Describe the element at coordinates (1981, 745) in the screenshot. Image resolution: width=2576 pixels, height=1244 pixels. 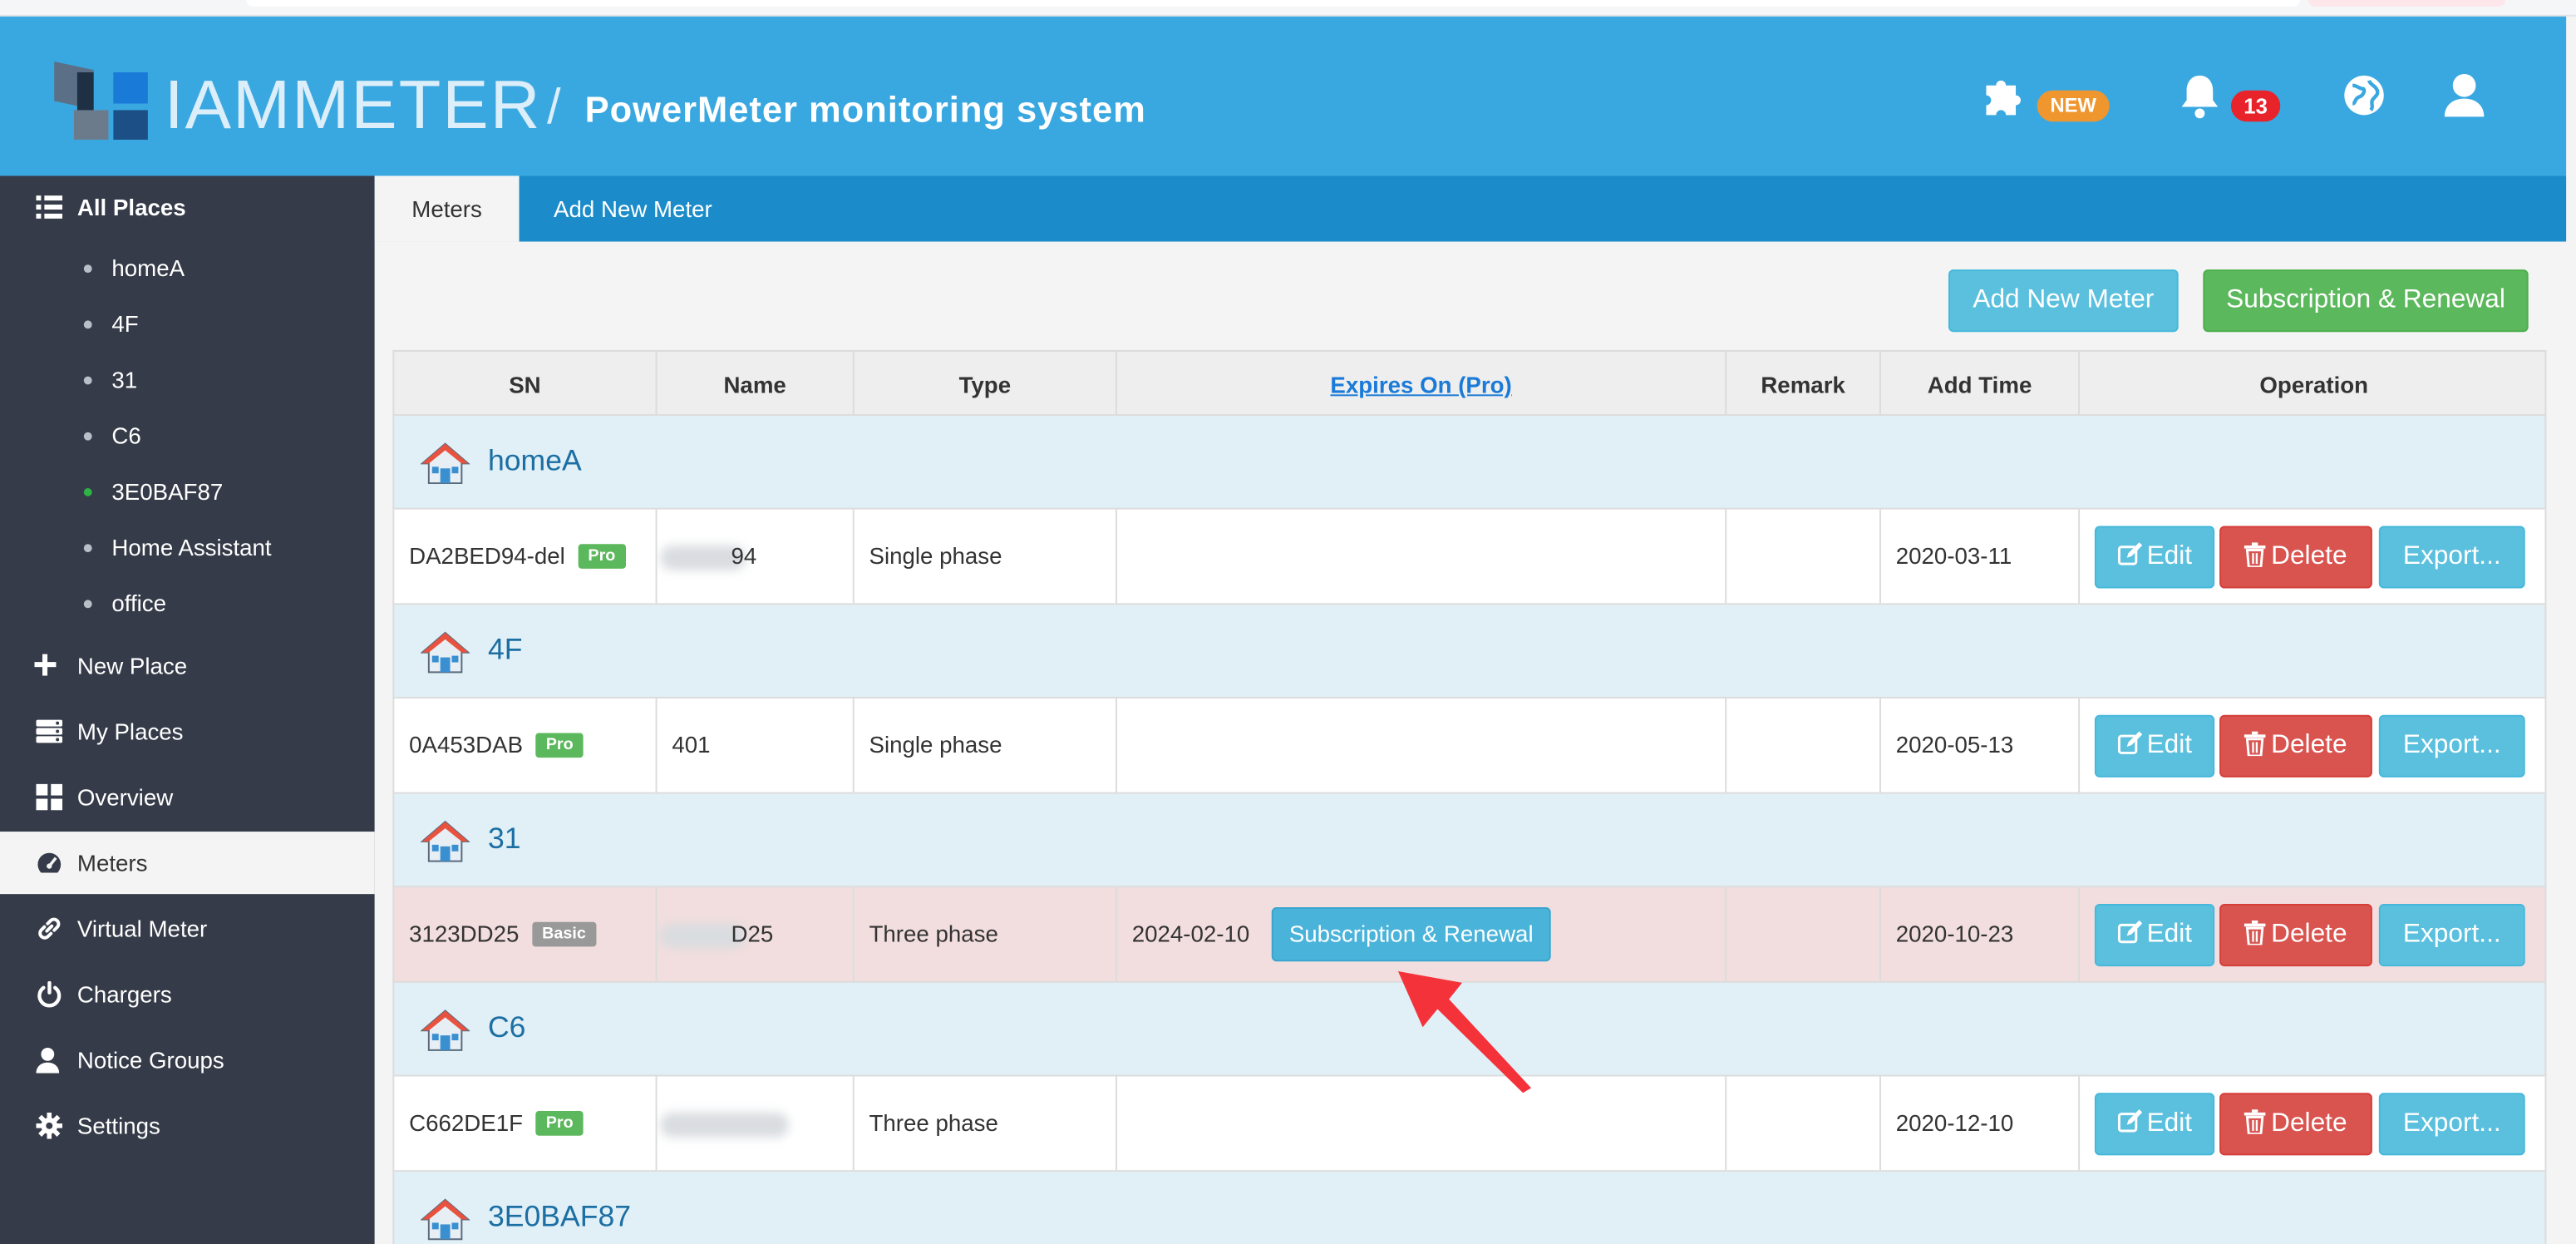
I see `meter-add-time-cell: 2020-05-13` at that location.